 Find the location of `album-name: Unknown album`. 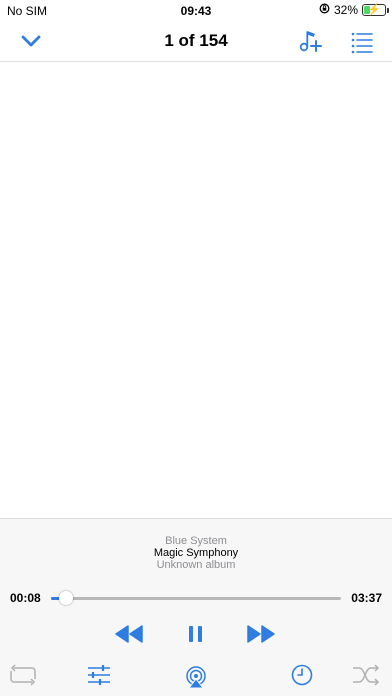

album-name: Unknown album is located at coordinates (196, 565).